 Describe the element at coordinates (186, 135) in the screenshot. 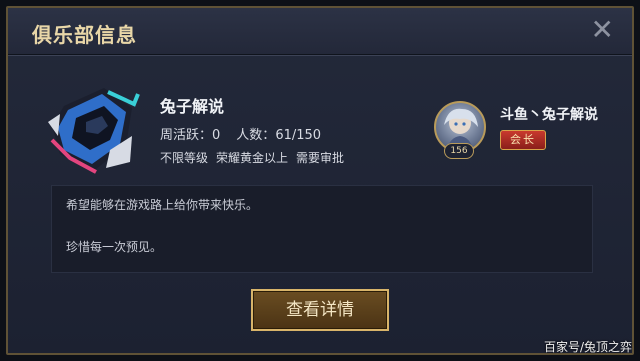

I see `weekly-active-label: 周活跃：` at that location.